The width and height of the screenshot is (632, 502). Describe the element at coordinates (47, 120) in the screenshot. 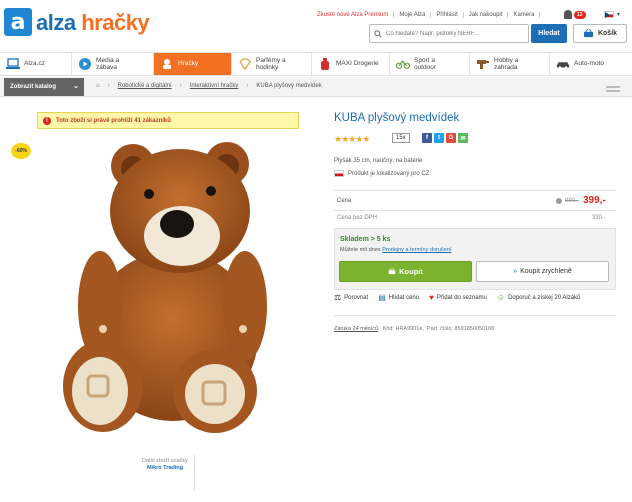

I see `alert-icon: !` at that location.